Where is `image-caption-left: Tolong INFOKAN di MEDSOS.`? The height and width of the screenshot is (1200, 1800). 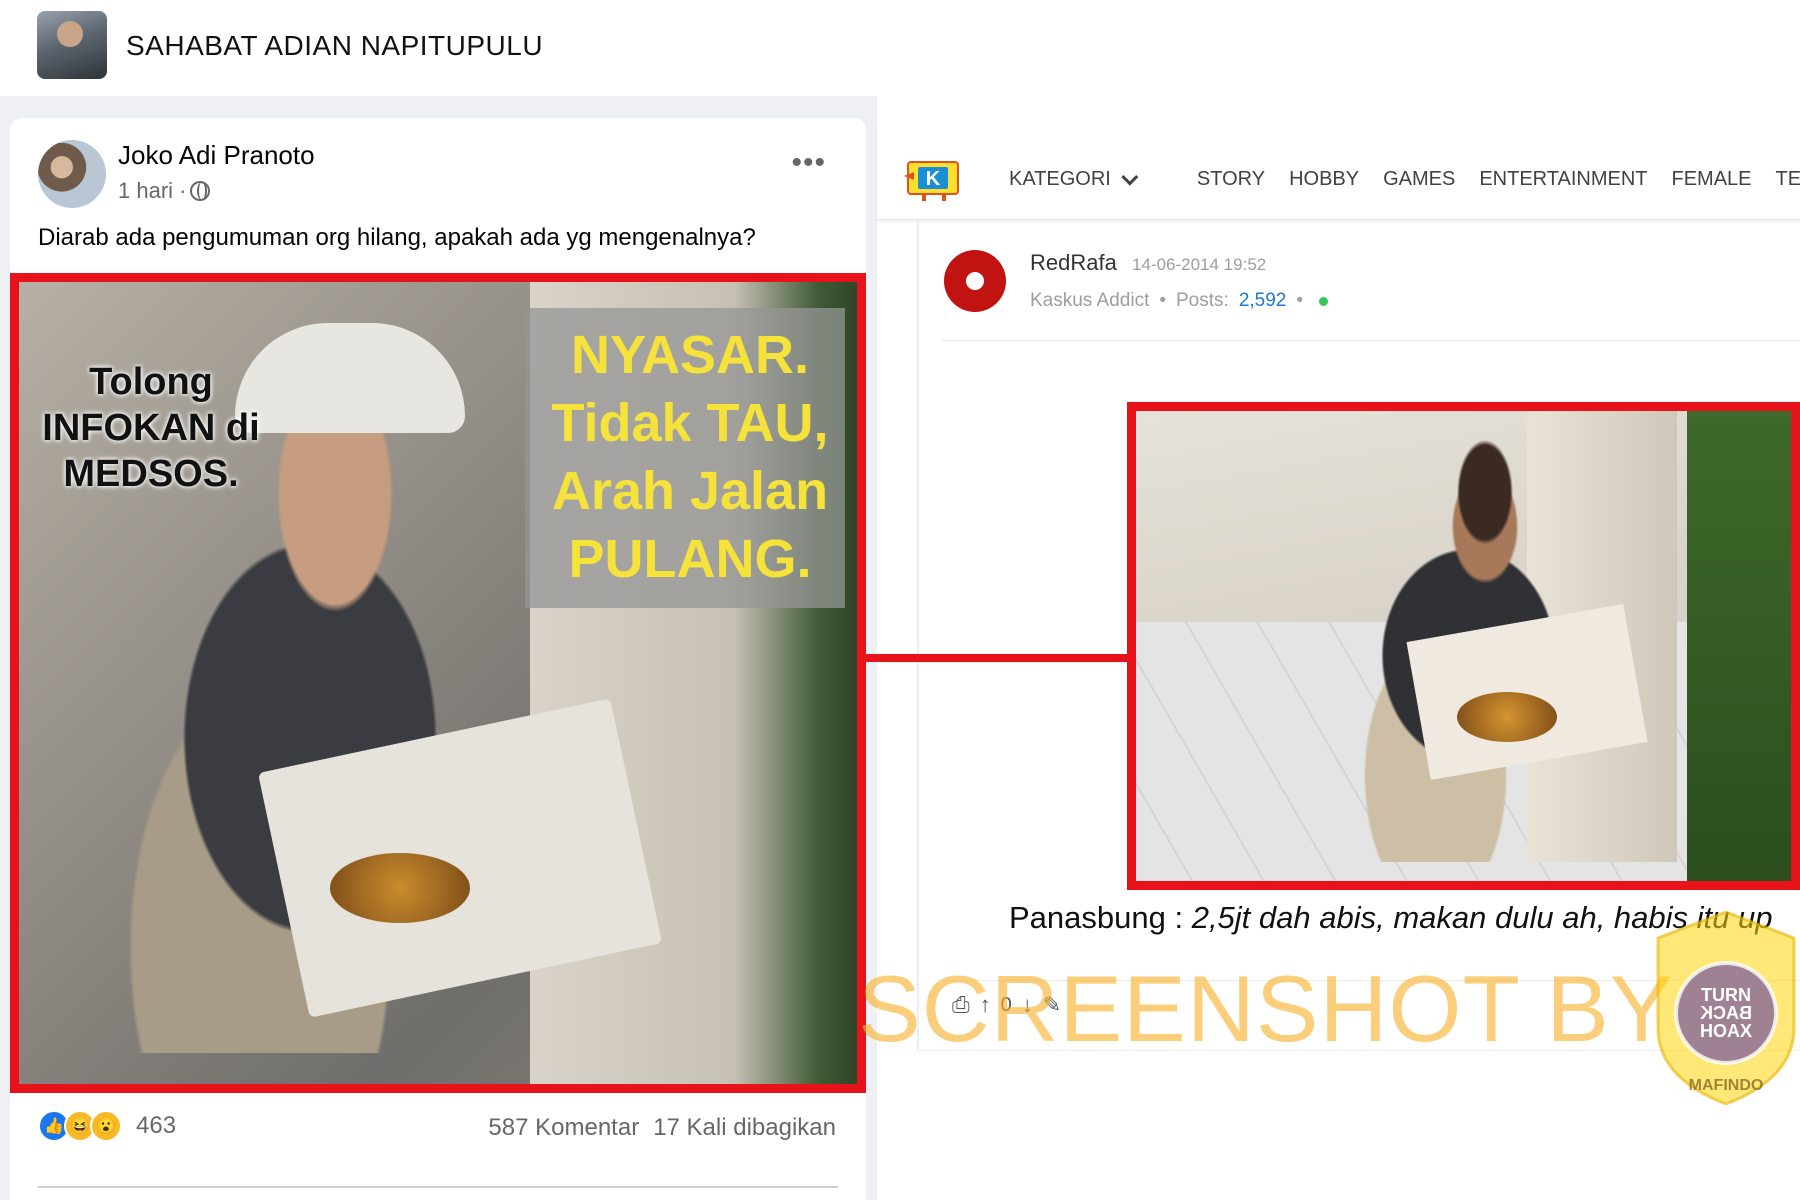
image-caption-left: Tolong INFOKAN di MEDSOS. is located at coordinates (151, 428).